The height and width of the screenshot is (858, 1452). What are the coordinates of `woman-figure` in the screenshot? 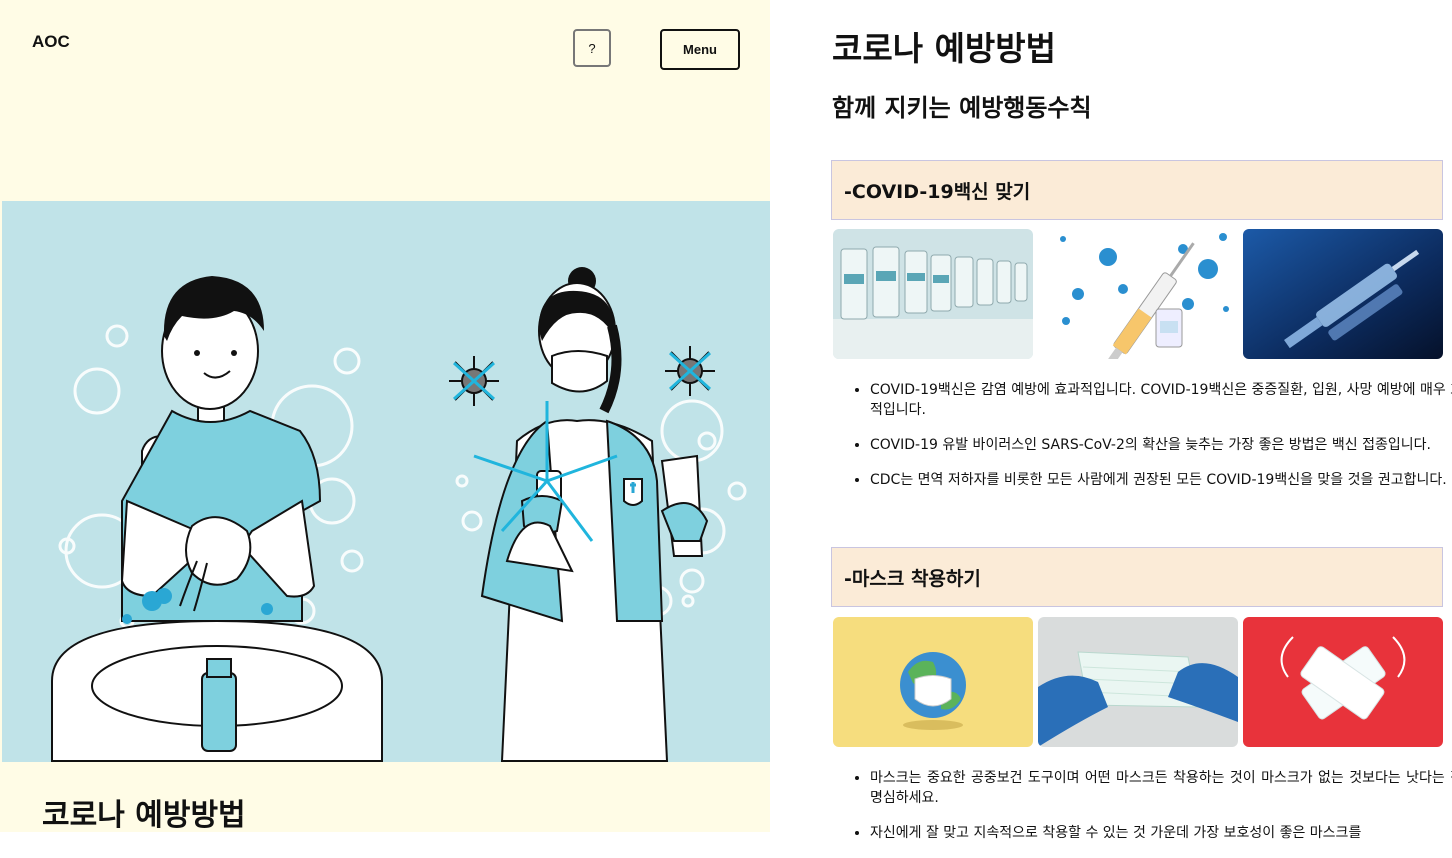 It's located at (591, 514).